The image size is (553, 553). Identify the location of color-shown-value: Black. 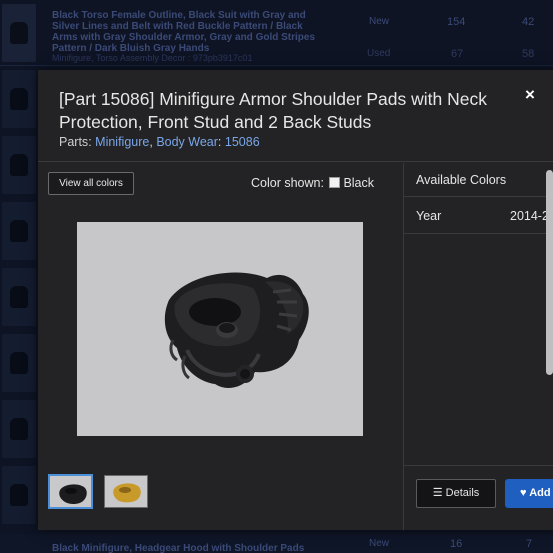
(359, 183).